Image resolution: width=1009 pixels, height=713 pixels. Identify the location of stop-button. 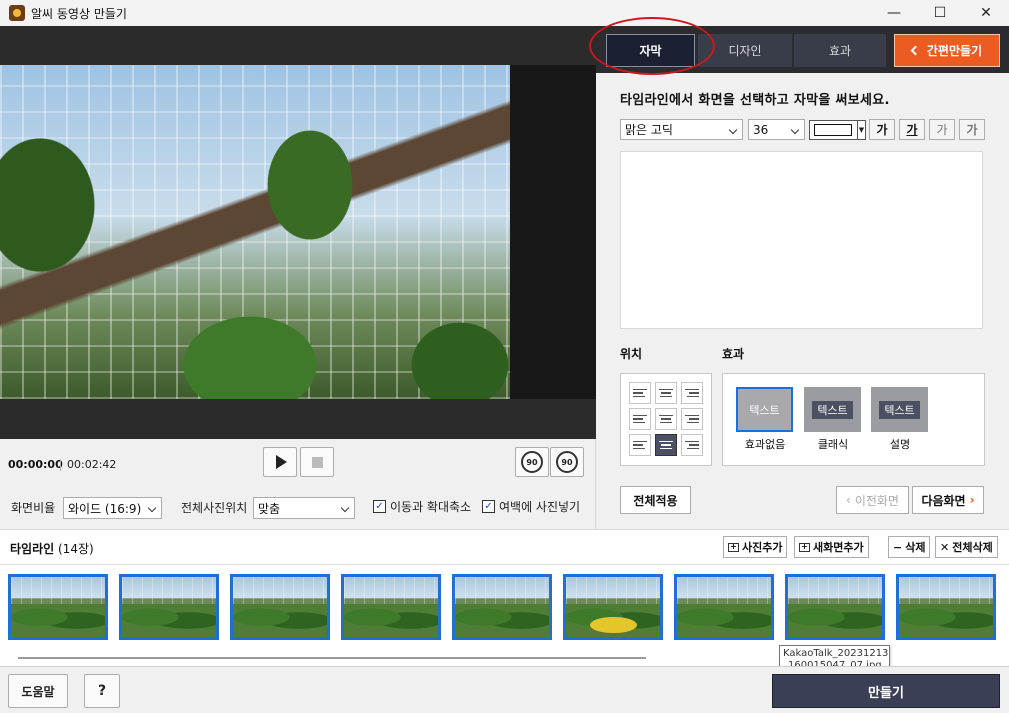
(317, 462).